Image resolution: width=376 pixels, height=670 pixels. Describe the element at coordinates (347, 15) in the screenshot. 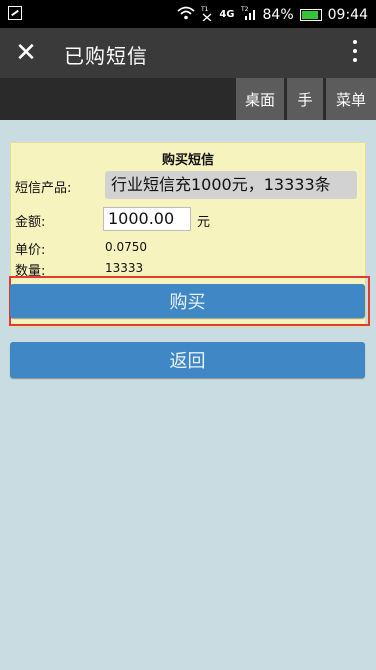

I see `clock: 09:44` at that location.